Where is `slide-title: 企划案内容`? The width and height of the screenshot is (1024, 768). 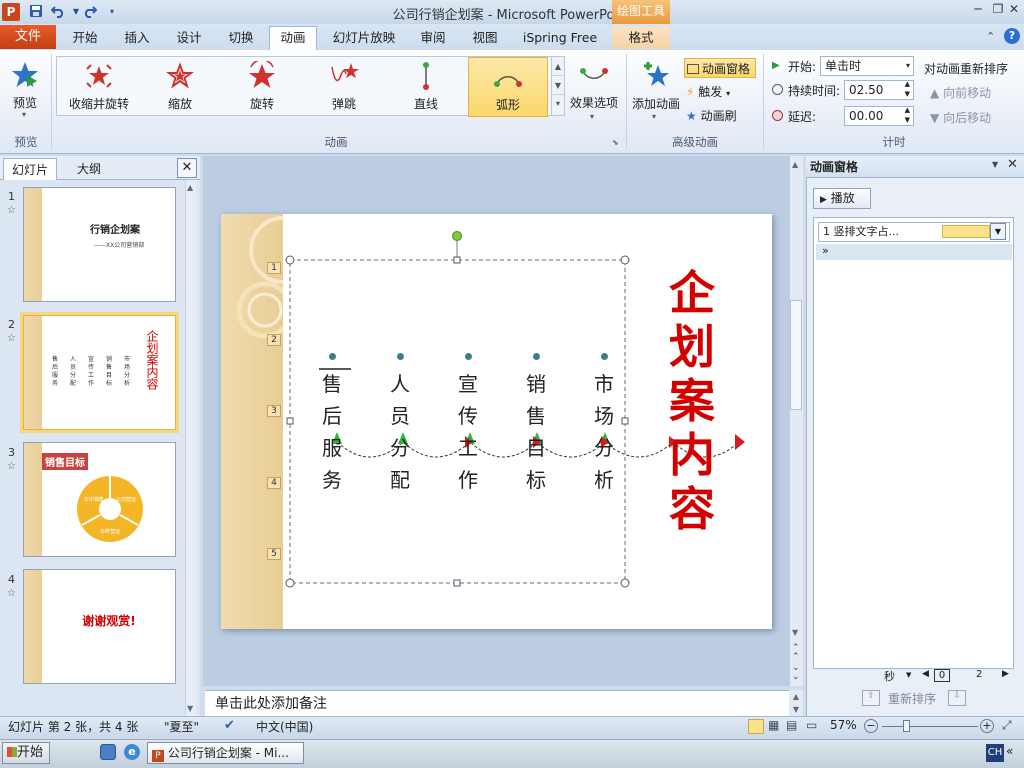 slide-title: 企划案内容 is located at coordinates (692, 401).